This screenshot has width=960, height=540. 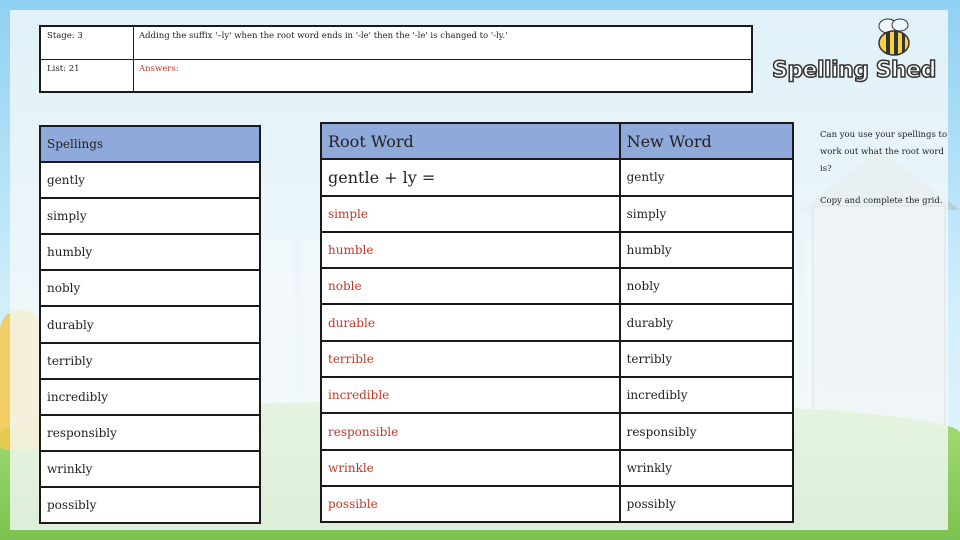 What do you see at coordinates (706, 504) in the screenshot?
I see `new-word-cell: possibly` at bounding box center [706, 504].